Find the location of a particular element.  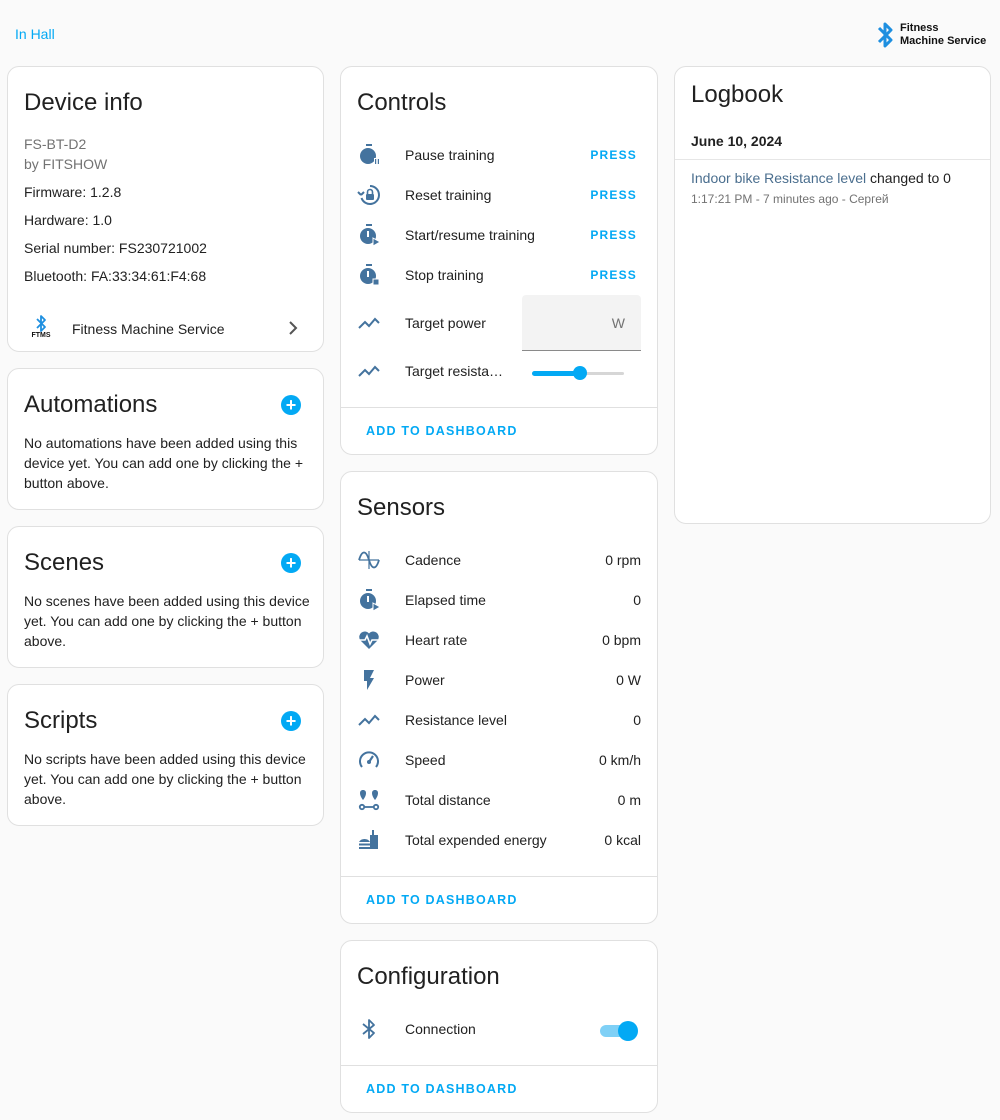

sensor-row-cadence: Cadence 0 rpm is located at coordinates (499, 560).